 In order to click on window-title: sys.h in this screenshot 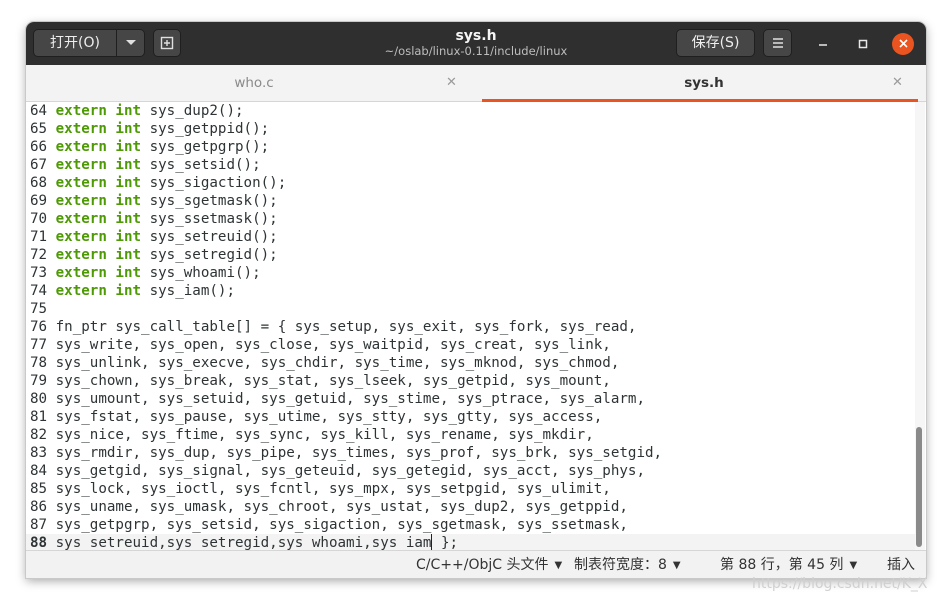, I will do `click(476, 36)`.